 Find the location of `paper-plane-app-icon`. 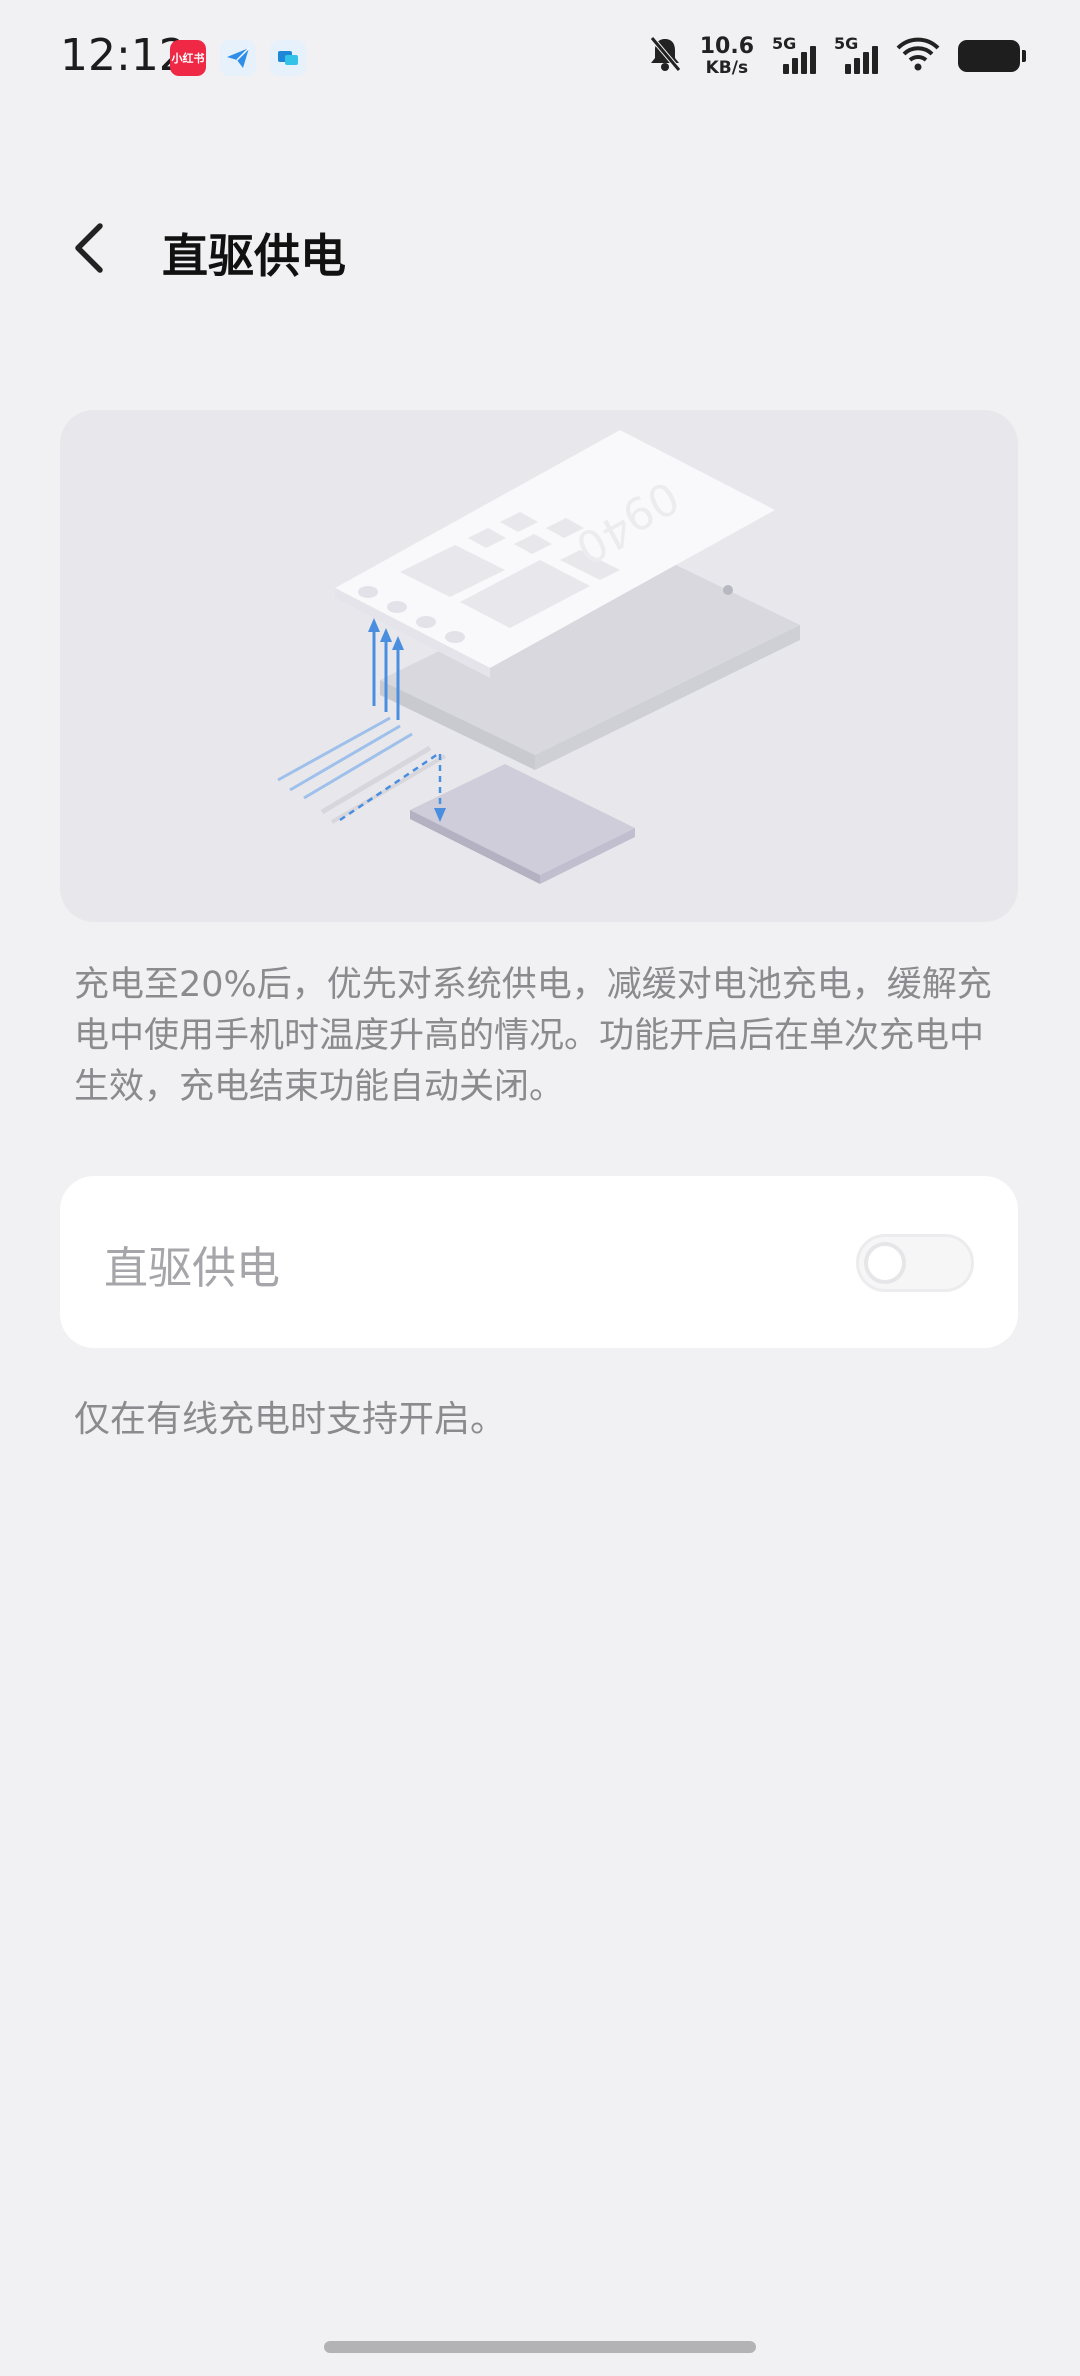

paper-plane-app-icon is located at coordinates (238, 58).